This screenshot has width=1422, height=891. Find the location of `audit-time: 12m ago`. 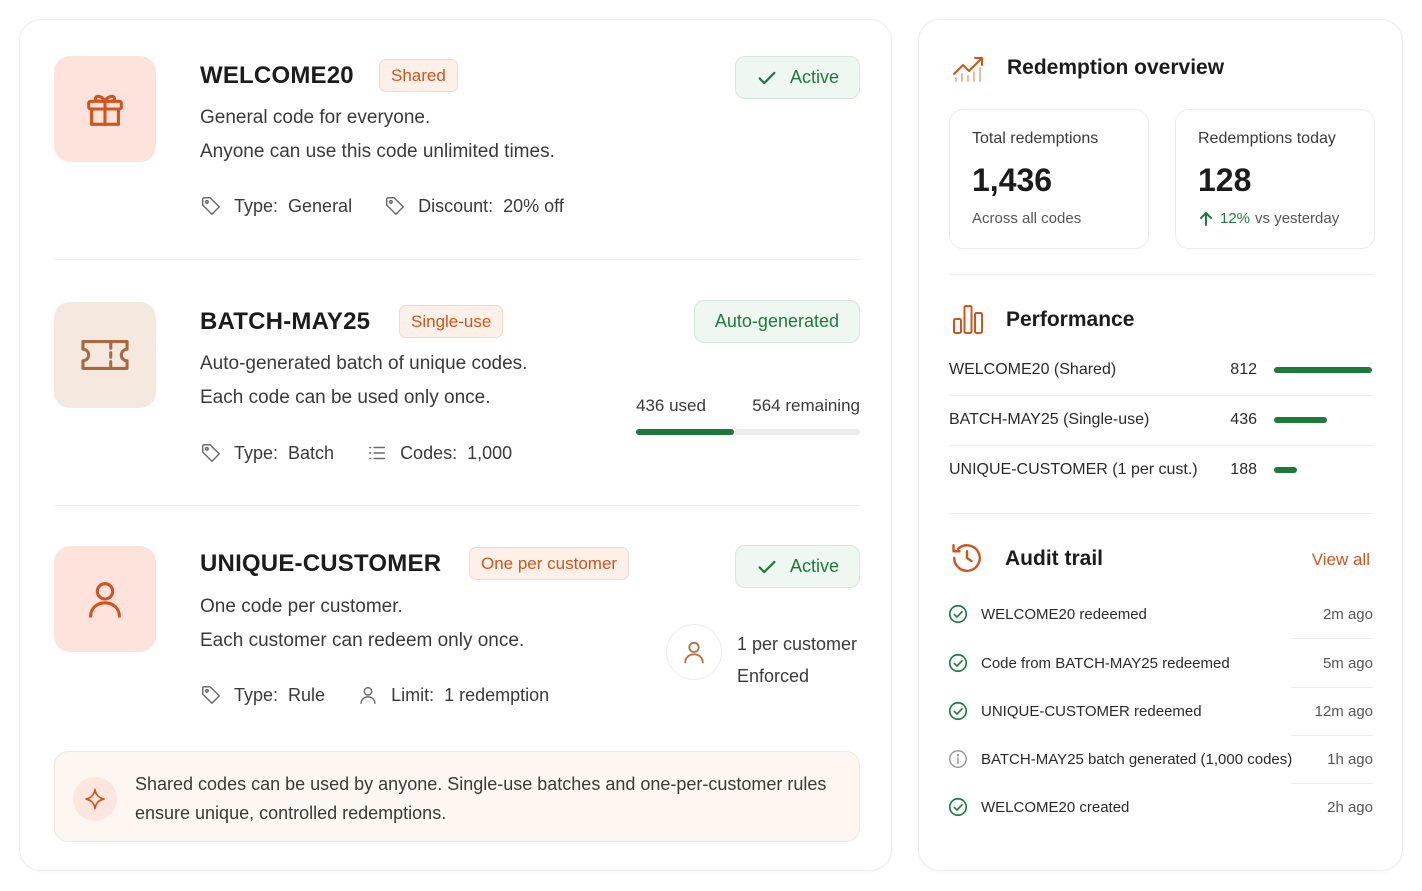

audit-time: 12m ago is located at coordinates (1343, 711).